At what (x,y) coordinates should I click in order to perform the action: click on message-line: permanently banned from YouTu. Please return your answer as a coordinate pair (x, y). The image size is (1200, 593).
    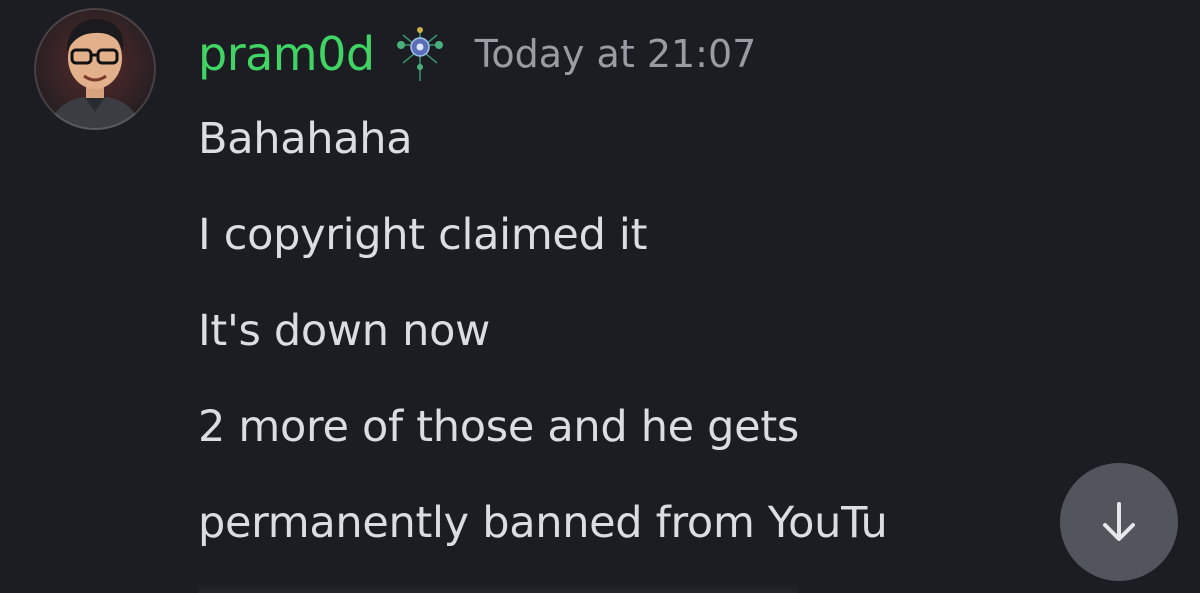
    Looking at the image, I should click on (628, 536).